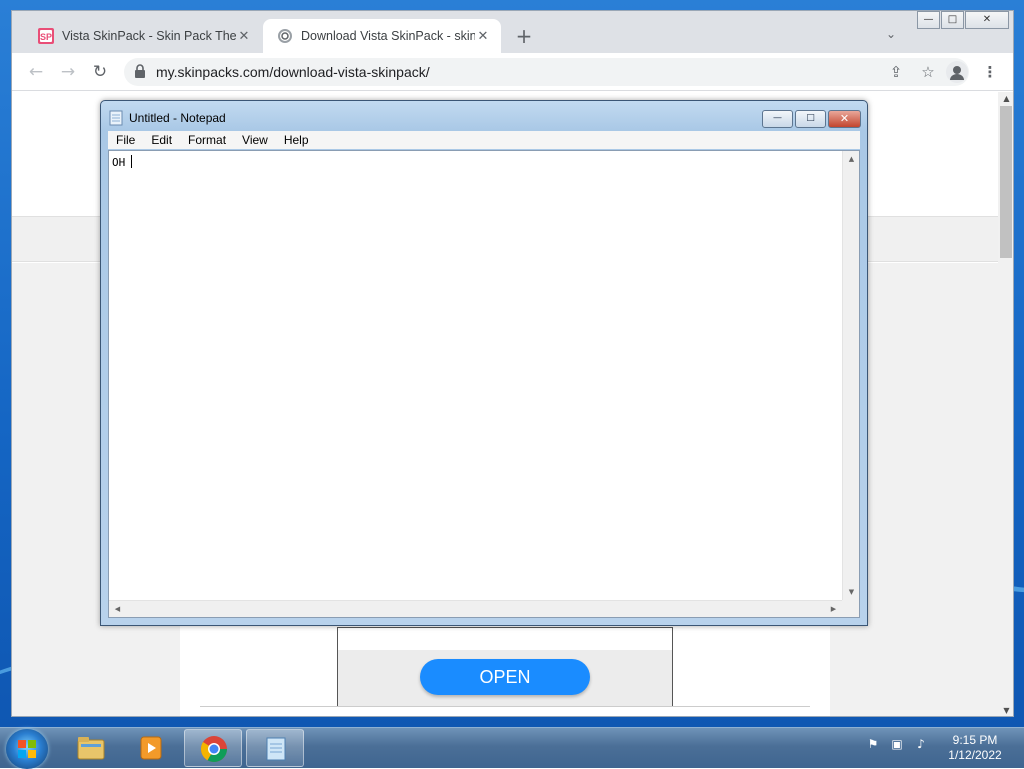 The height and width of the screenshot is (769, 1024). I want to click on notepad-text: OH, so click(119, 162).